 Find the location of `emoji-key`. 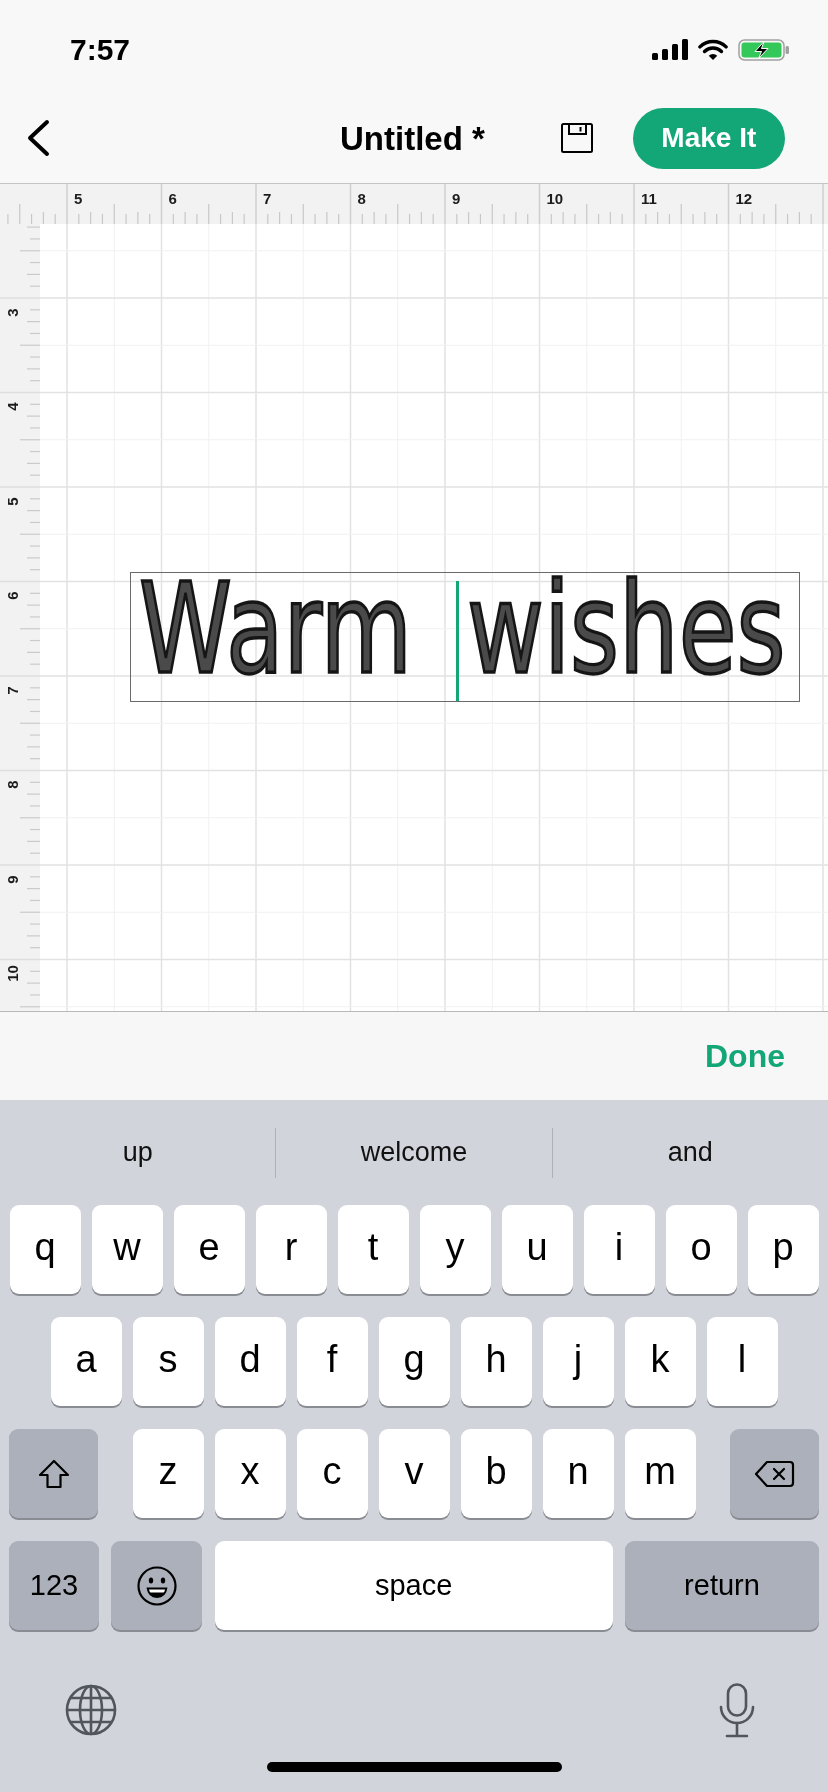

emoji-key is located at coordinates (157, 1585).